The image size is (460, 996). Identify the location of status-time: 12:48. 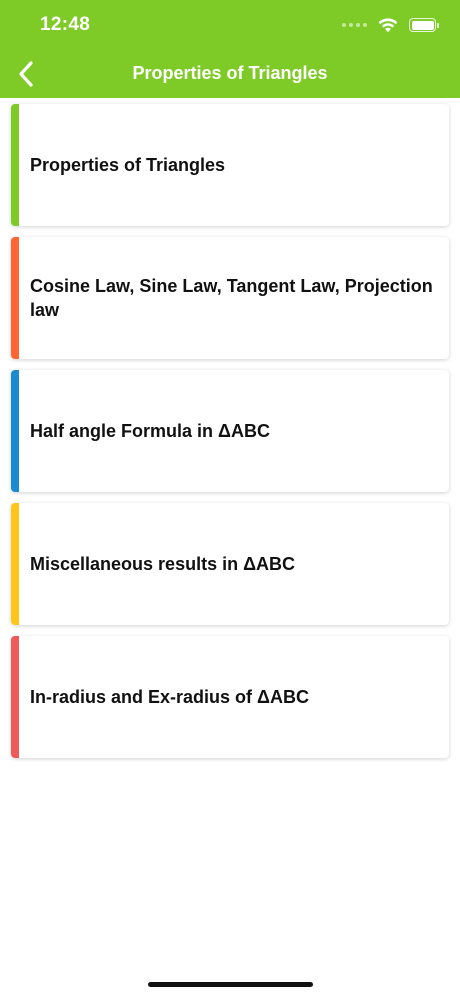
(65, 24).